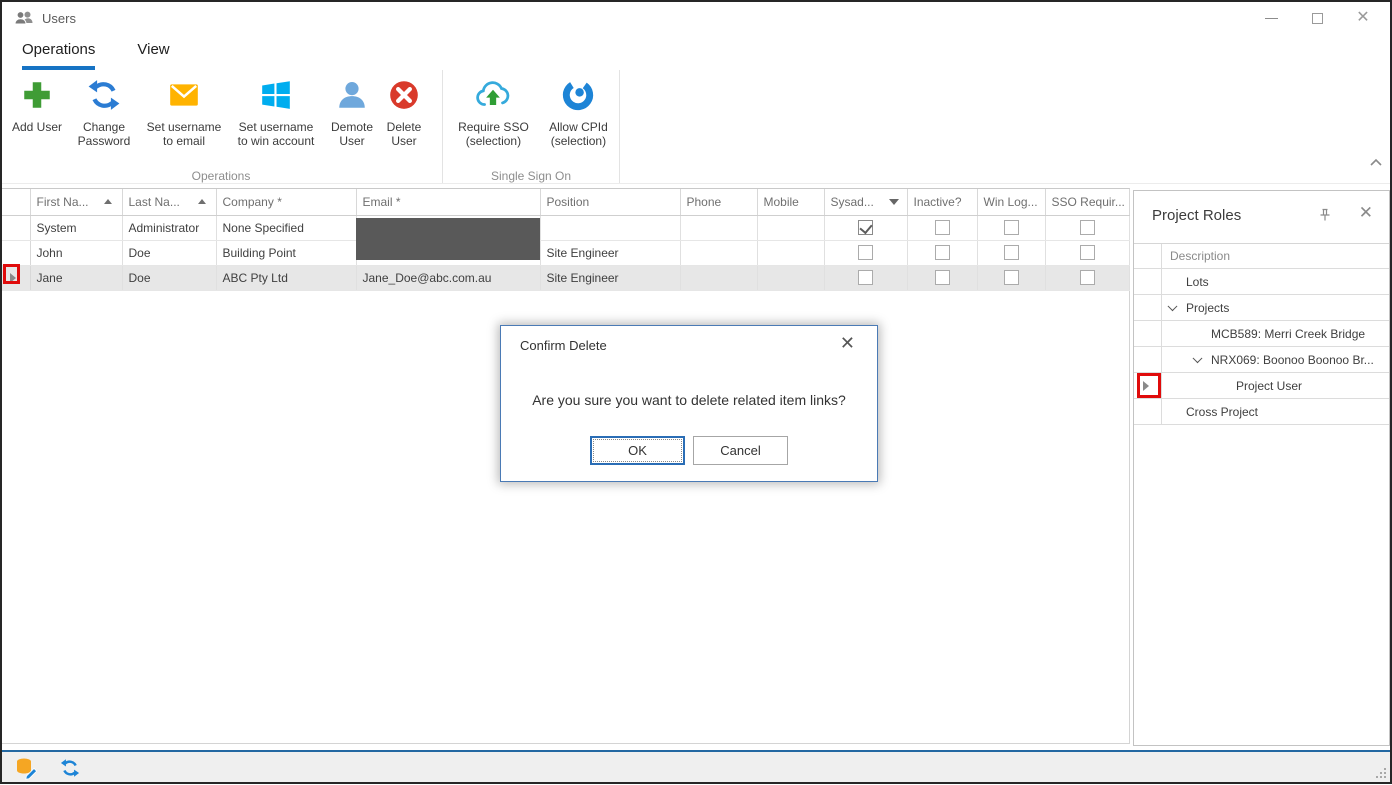  What do you see at coordinates (76, 277) in the screenshot?
I see `cell-first-name: Jane` at bounding box center [76, 277].